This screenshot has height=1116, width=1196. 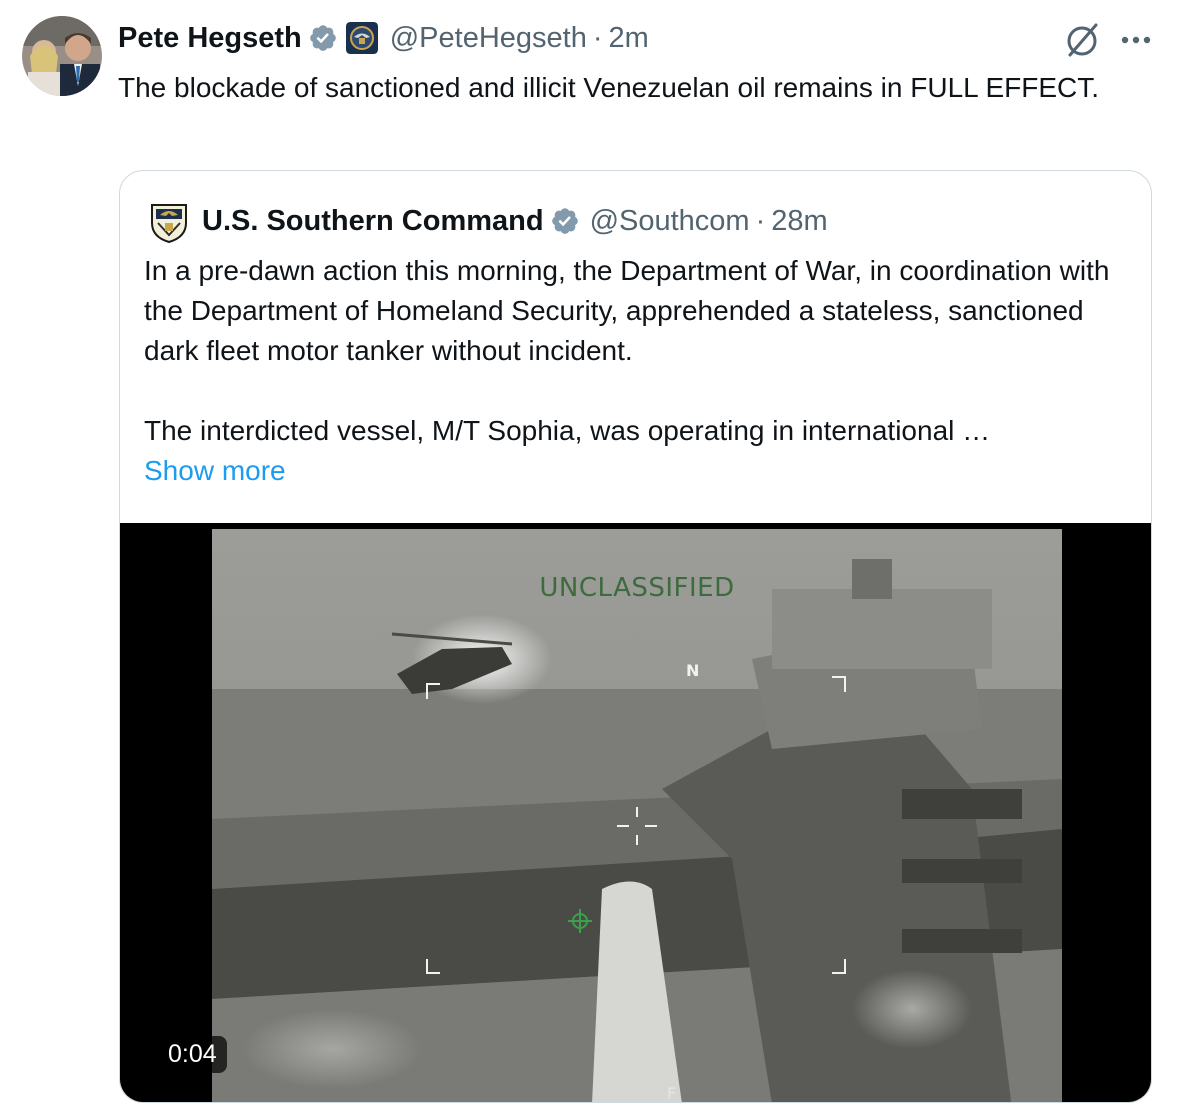 What do you see at coordinates (62, 56) in the screenshot?
I see `author-avatar` at bounding box center [62, 56].